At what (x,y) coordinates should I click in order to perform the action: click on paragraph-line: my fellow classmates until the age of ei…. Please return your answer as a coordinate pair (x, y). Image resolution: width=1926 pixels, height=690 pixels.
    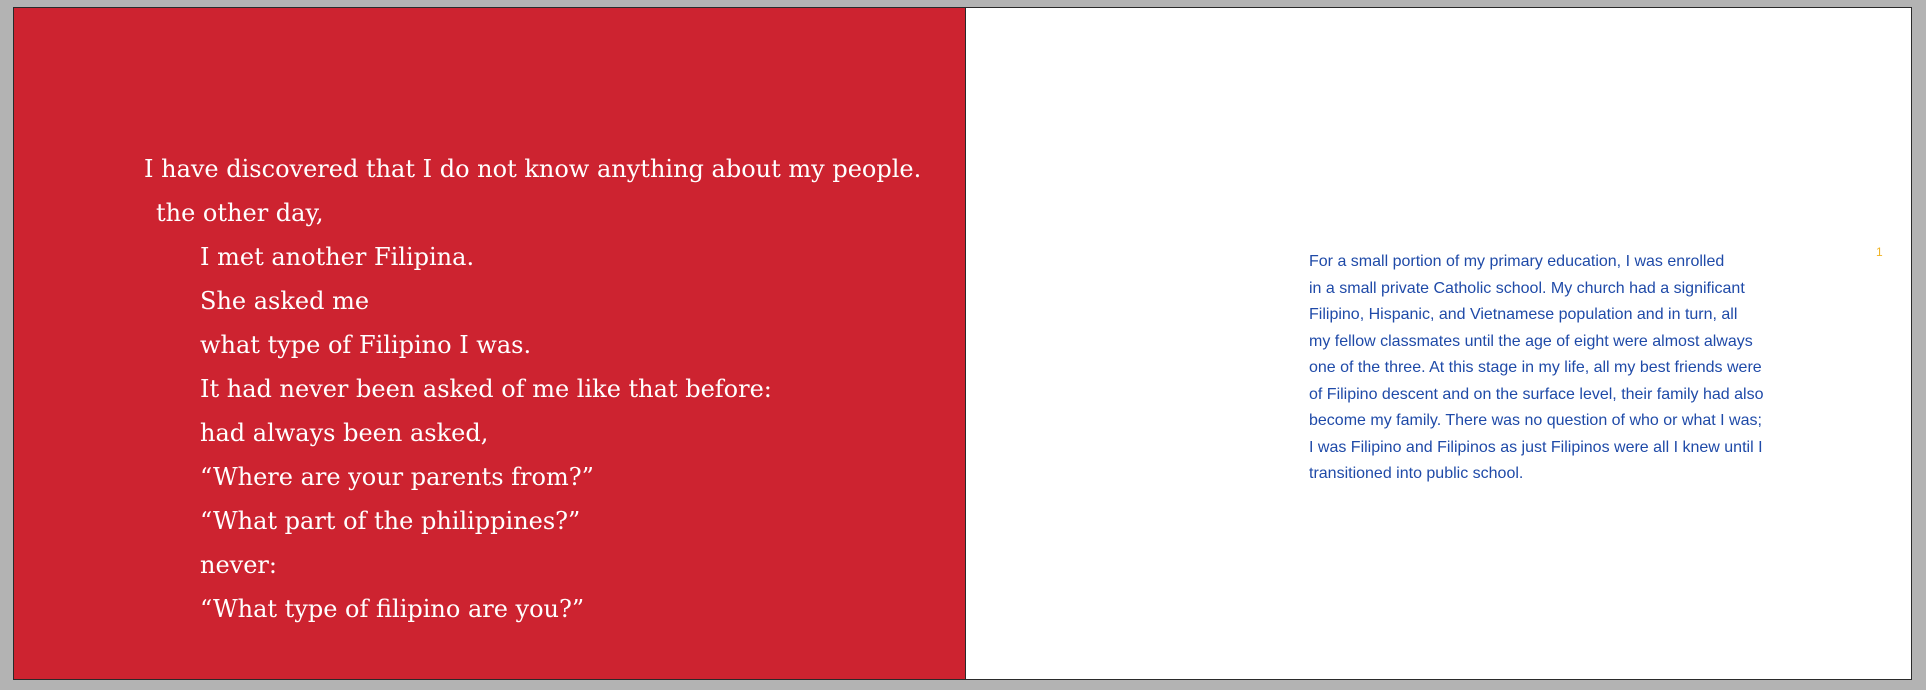
    Looking at the image, I should click on (1531, 341).